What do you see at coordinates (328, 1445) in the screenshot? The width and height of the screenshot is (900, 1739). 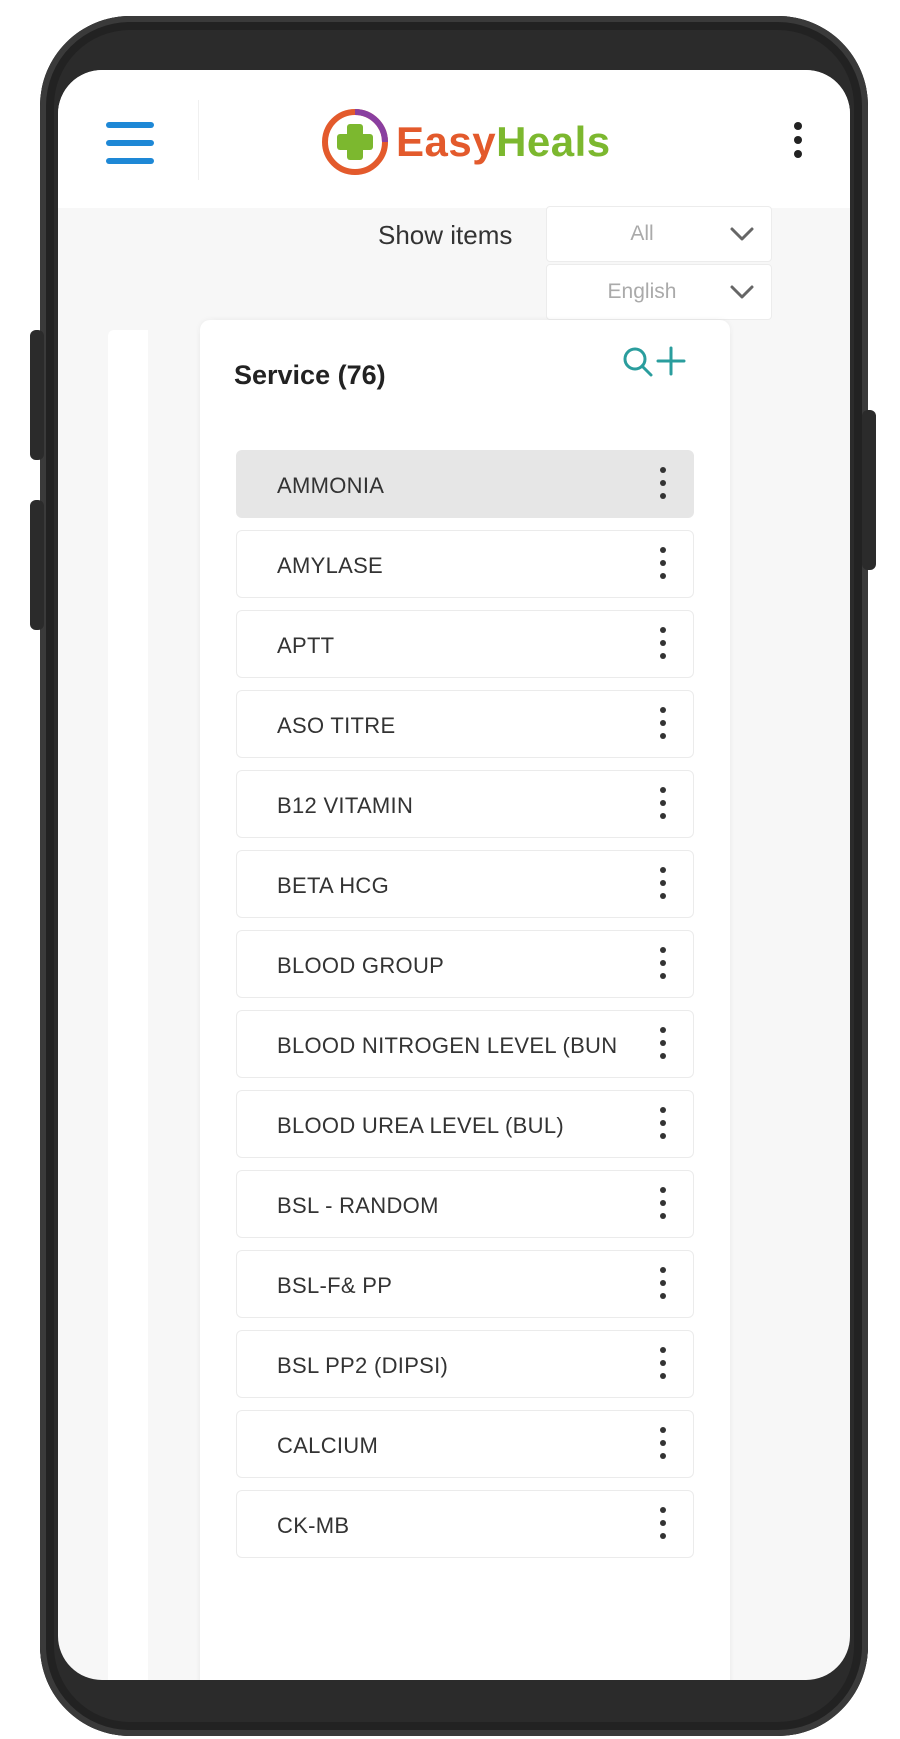 I see `service-item-label: CALCIUM` at bounding box center [328, 1445].